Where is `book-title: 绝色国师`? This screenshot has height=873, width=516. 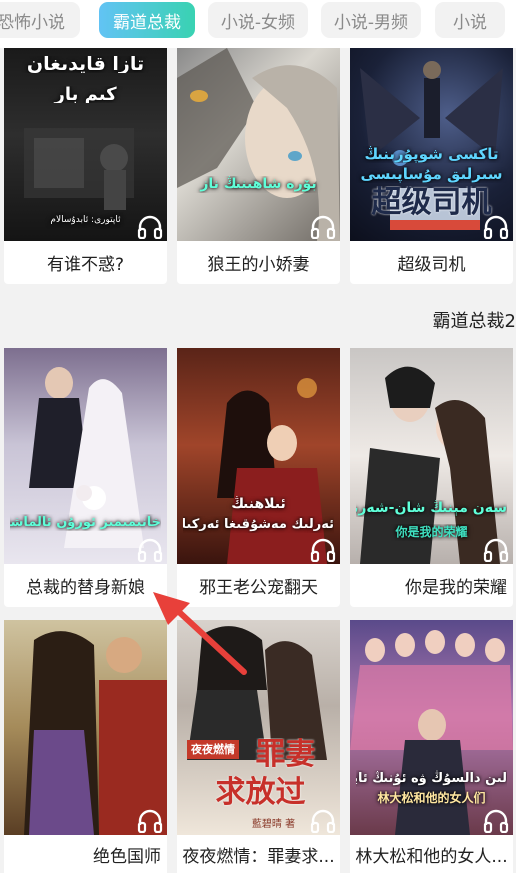 book-title: 绝色国师 is located at coordinates (85, 854).